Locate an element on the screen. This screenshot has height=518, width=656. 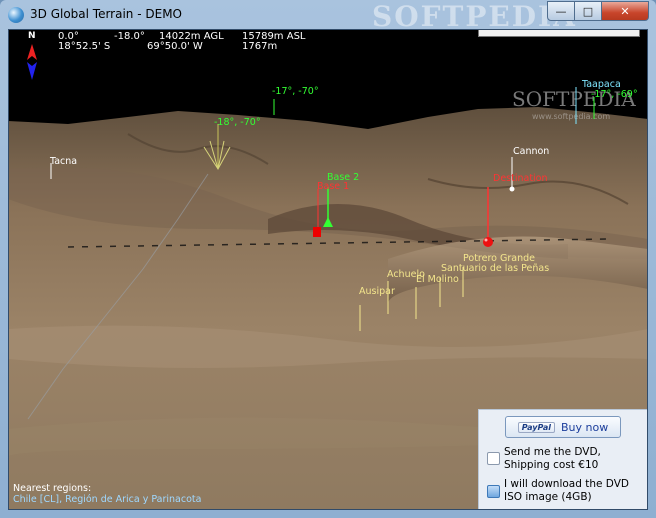
buy-now-button: PayPal Buy now is located at coordinates (563, 427).